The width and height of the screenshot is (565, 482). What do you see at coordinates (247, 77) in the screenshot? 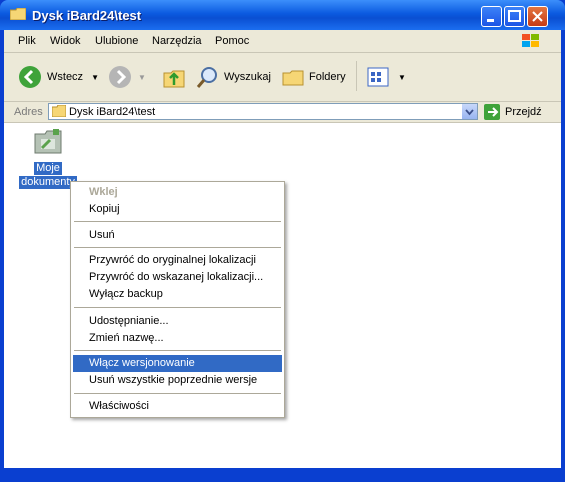
I see `search-label: Wyszukaj` at bounding box center [247, 77].